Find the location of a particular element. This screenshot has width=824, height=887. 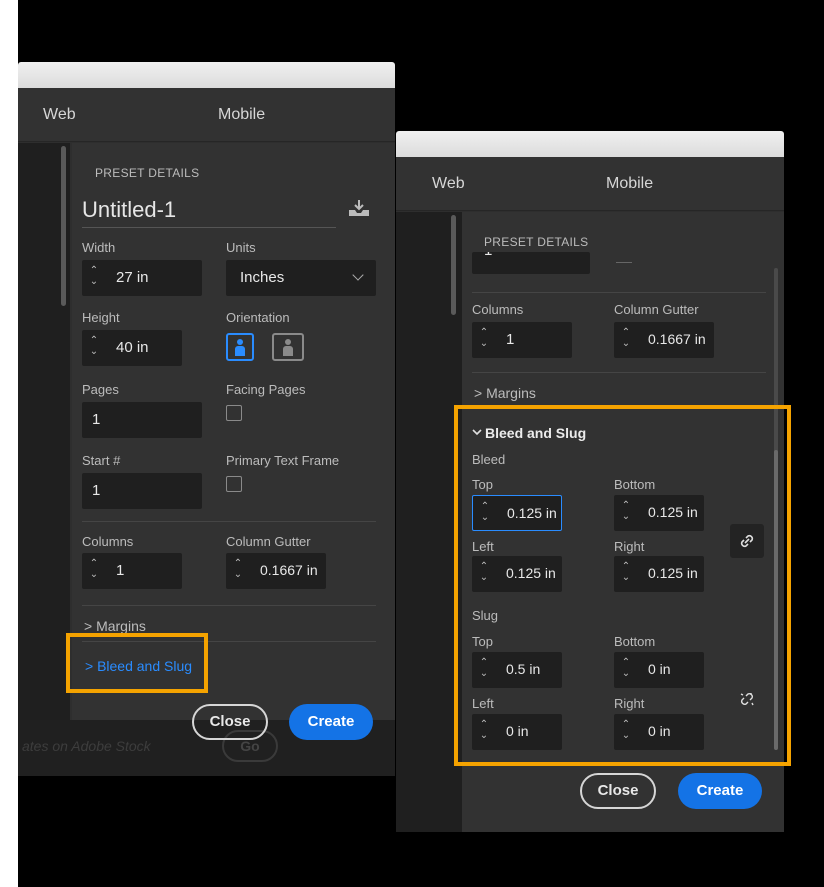

landscape-icon is located at coordinates (288, 347).